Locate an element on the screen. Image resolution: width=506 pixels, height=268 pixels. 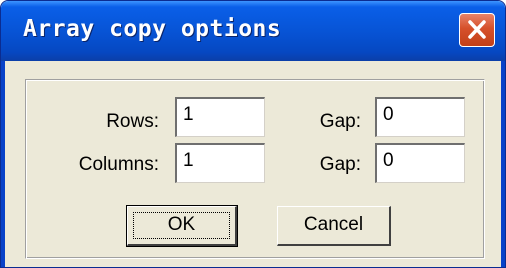
close-icon is located at coordinates (477, 29).